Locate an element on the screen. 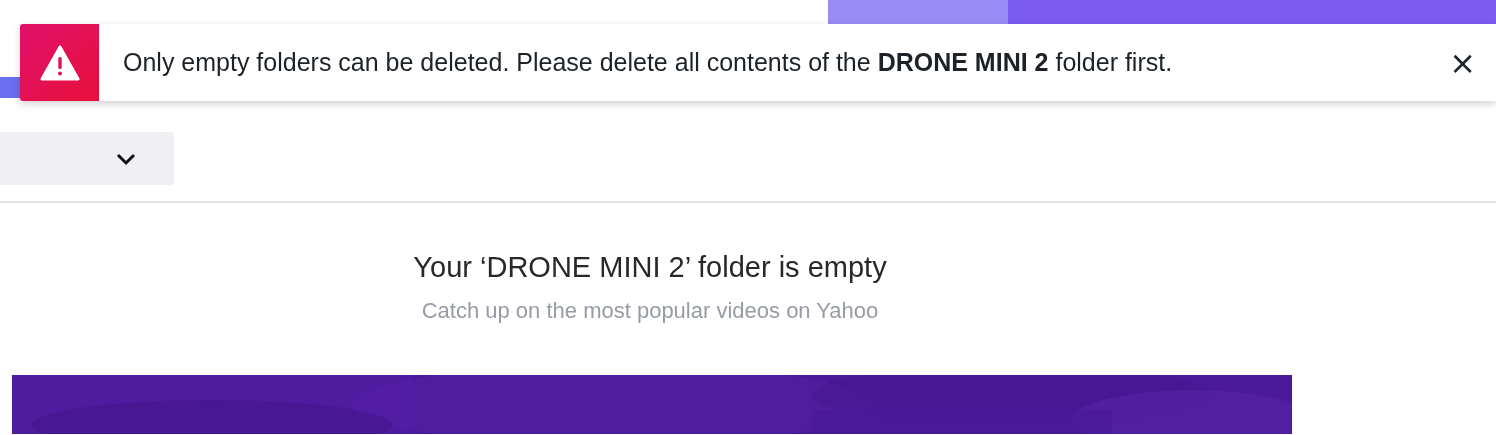 This screenshot has height=435, width=1496. empty-subtitle: Catch up on the most popular videos on Yahoo is located at coordinates (650, 311).